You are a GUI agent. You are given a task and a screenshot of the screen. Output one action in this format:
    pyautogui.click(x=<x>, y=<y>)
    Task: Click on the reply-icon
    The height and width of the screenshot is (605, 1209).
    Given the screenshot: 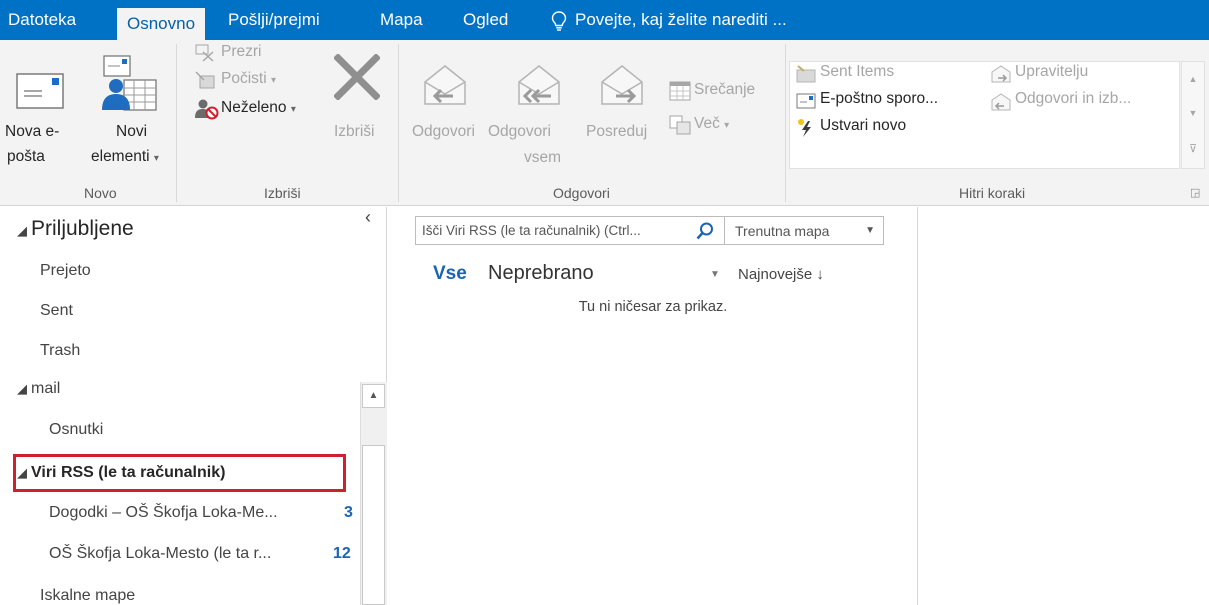 What is the action you would take?
    pyautogui.click(x=445, y=85)
    